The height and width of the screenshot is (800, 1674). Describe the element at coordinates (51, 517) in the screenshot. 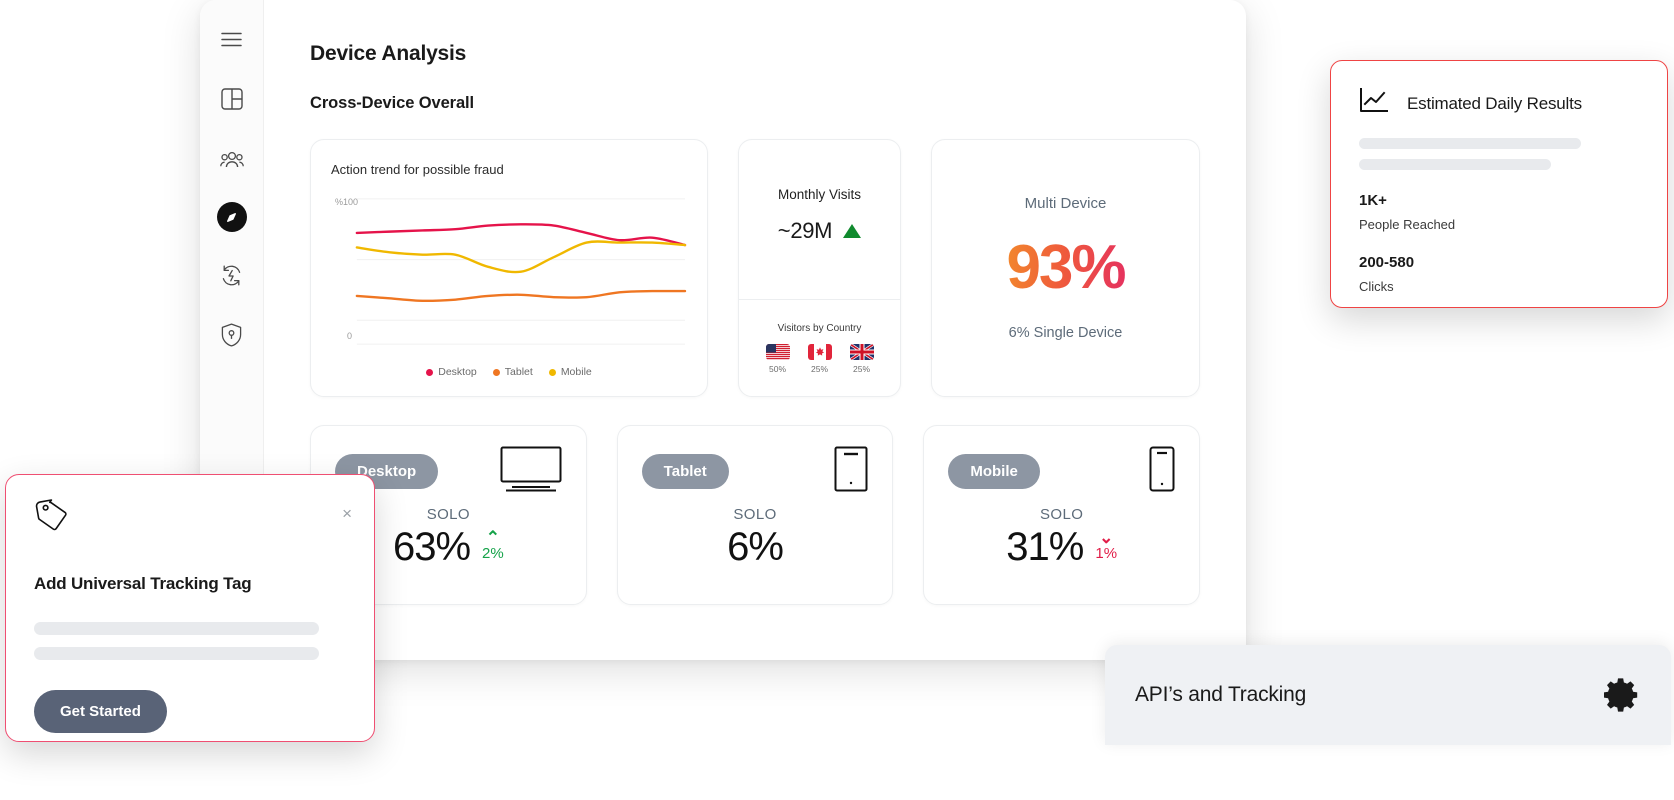

I see `price-tag-icon` at that location.